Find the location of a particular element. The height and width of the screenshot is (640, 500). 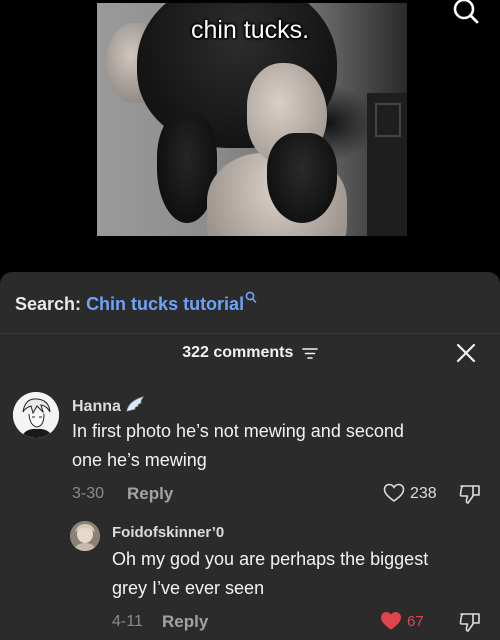

comment-text-line: one he’s mewing is located at coordinates (139, 460).